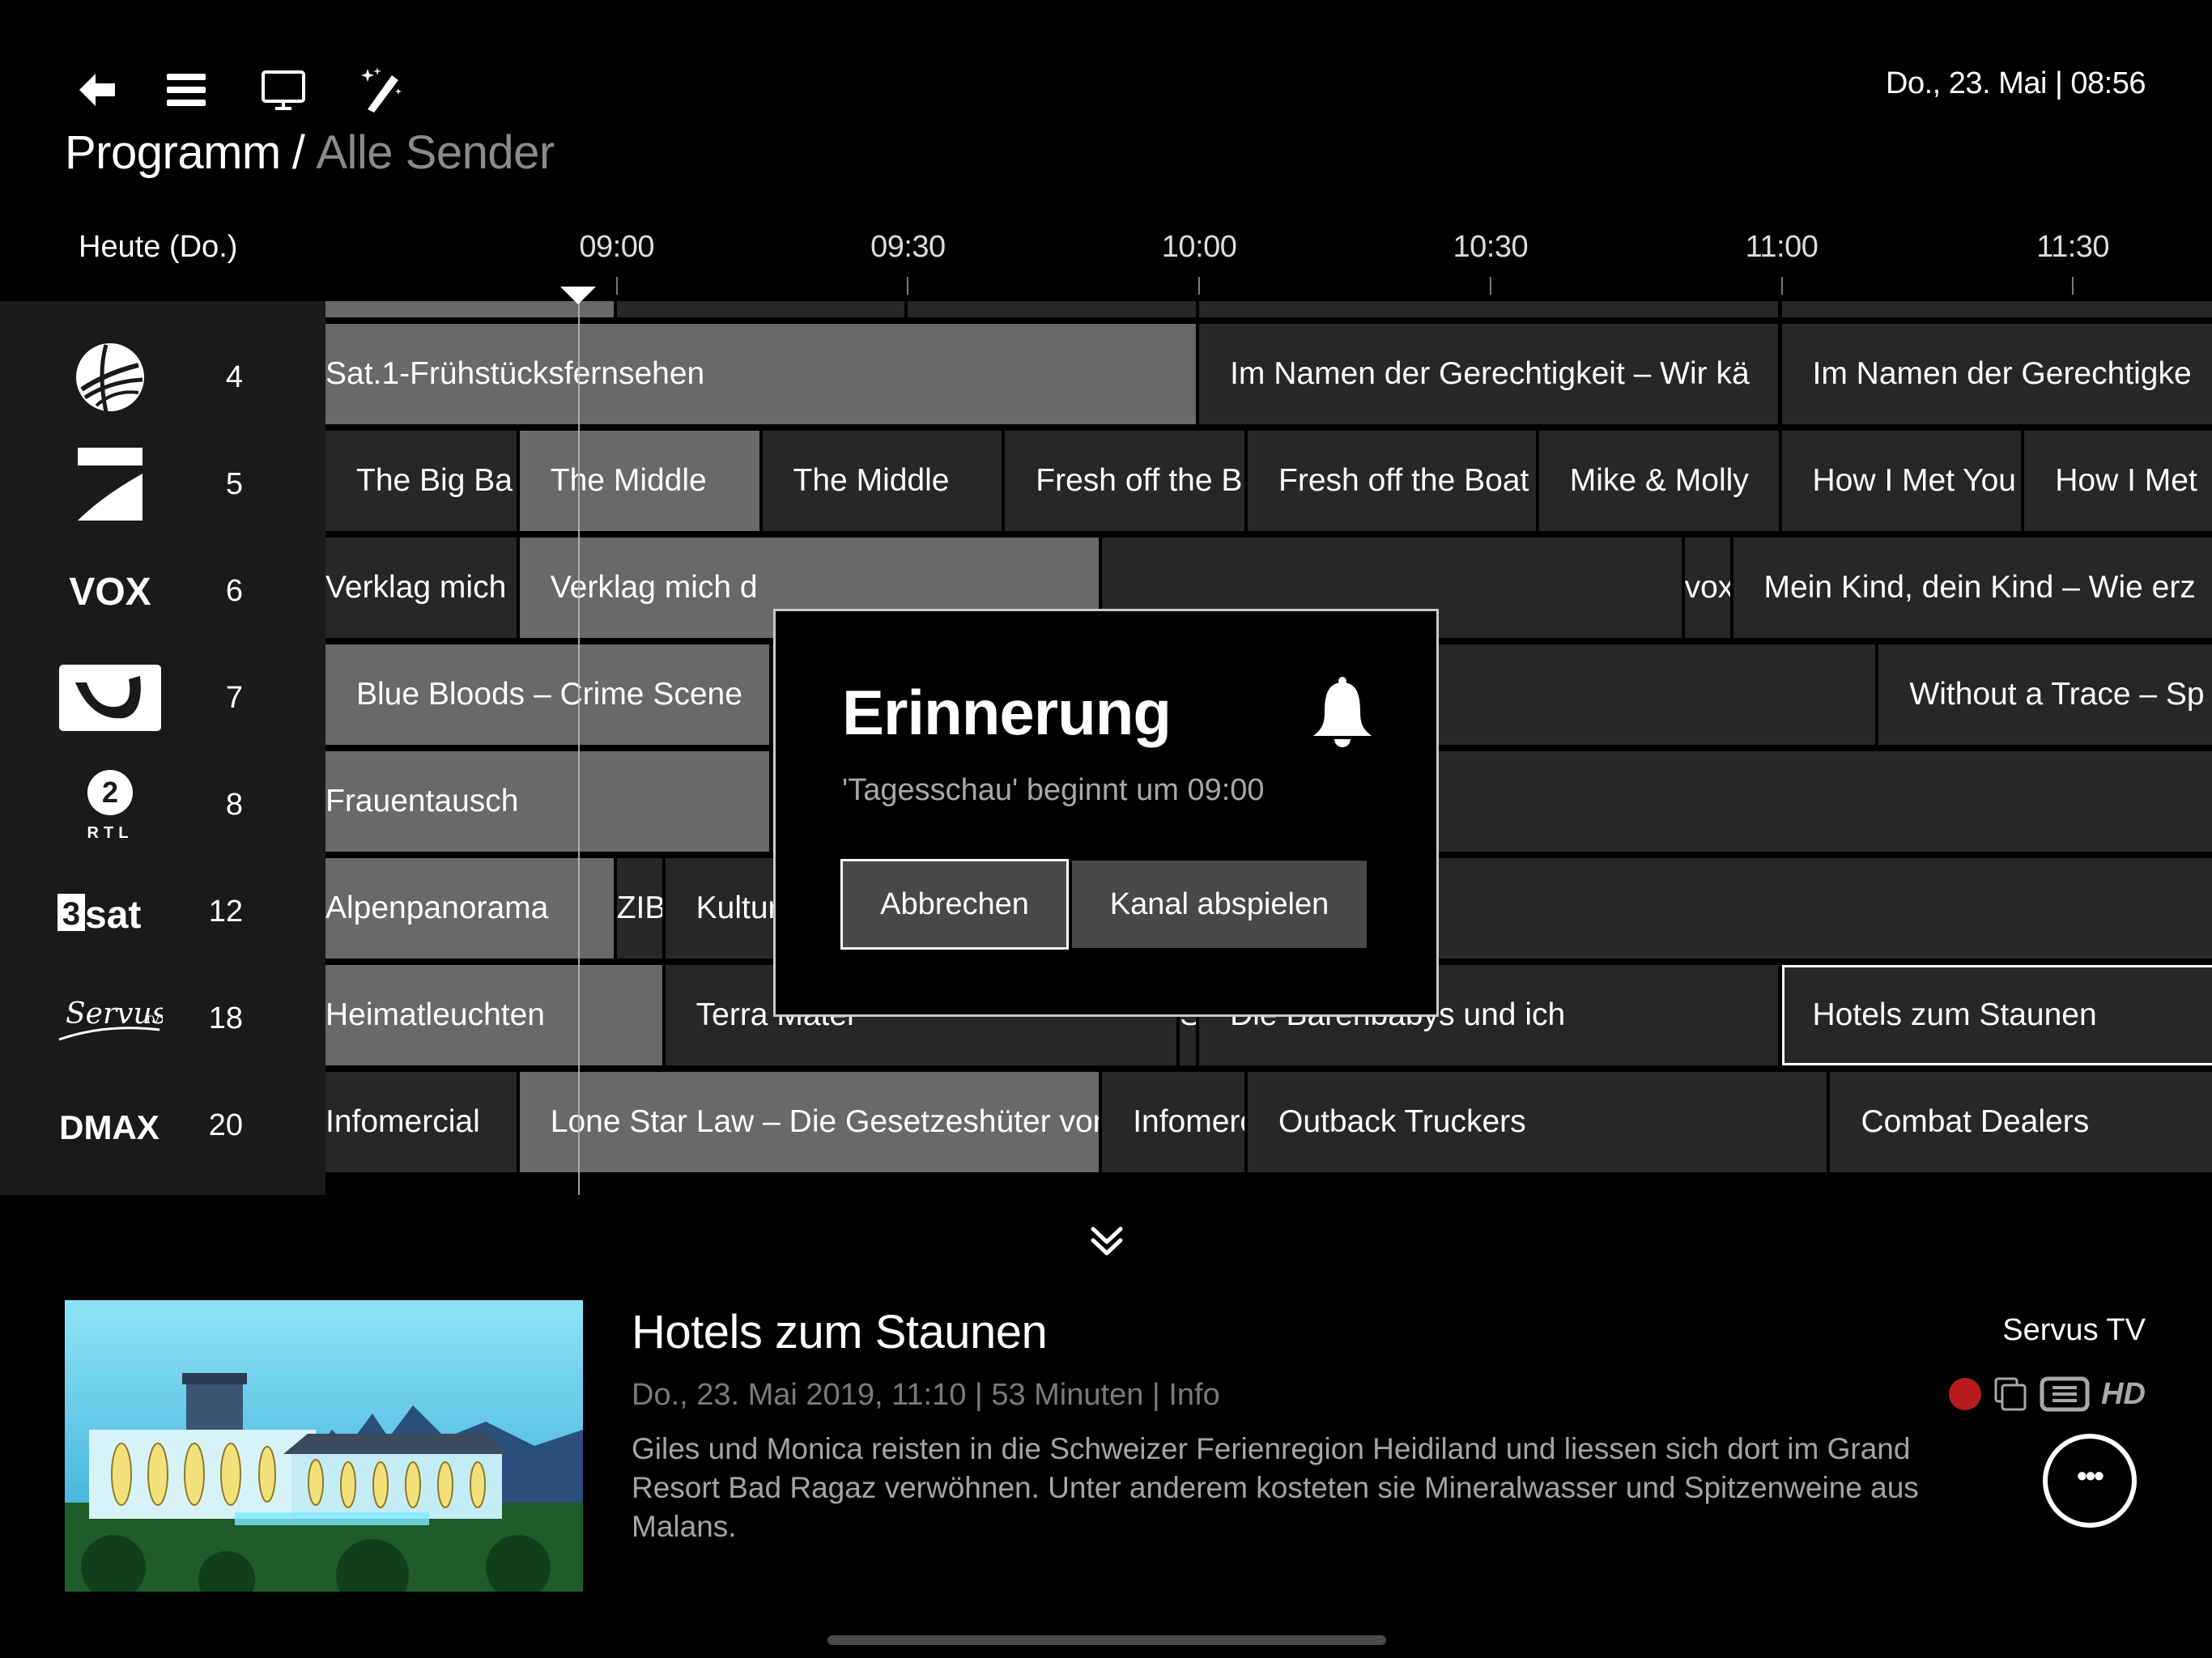 The image size is (2212, 1658). I want to click on program-cell: ZIB, so click(641, 908).